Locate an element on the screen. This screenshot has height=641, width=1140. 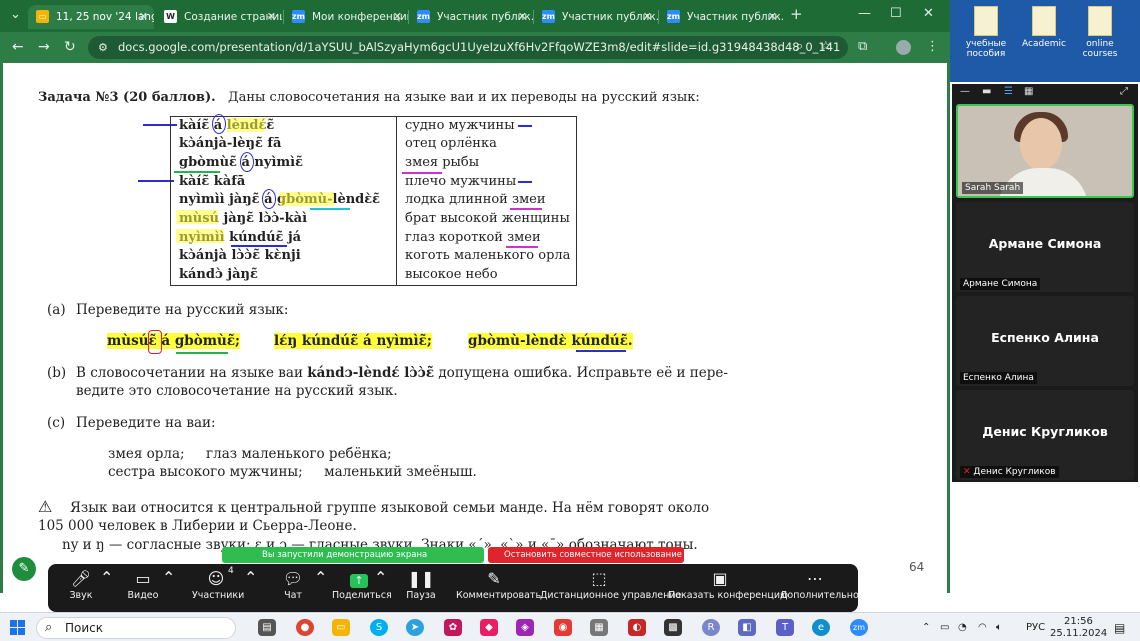
tab-slides: ▭ 11, 25 nov '24 lang ✕ is located at coordinates (91, 17).